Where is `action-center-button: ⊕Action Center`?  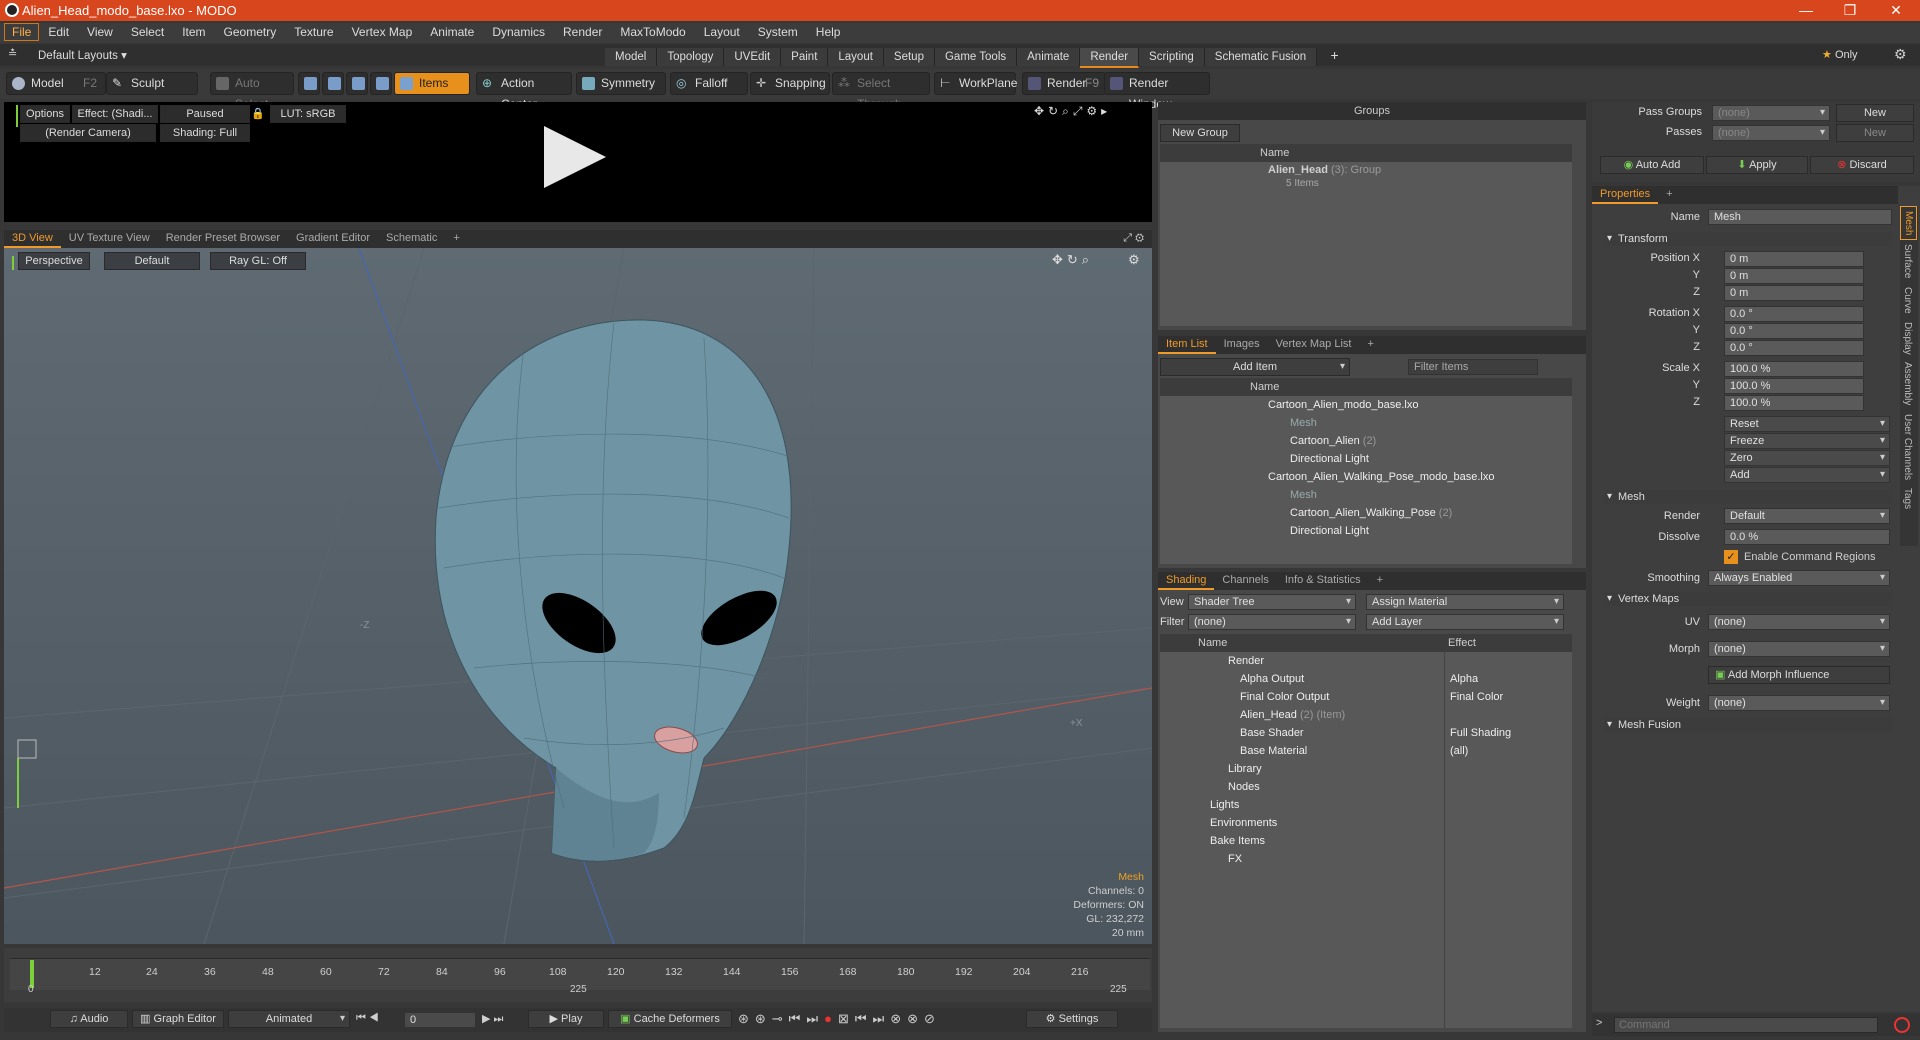
action-center-button: ⊕Action Center is located at coordinates (524, 91).